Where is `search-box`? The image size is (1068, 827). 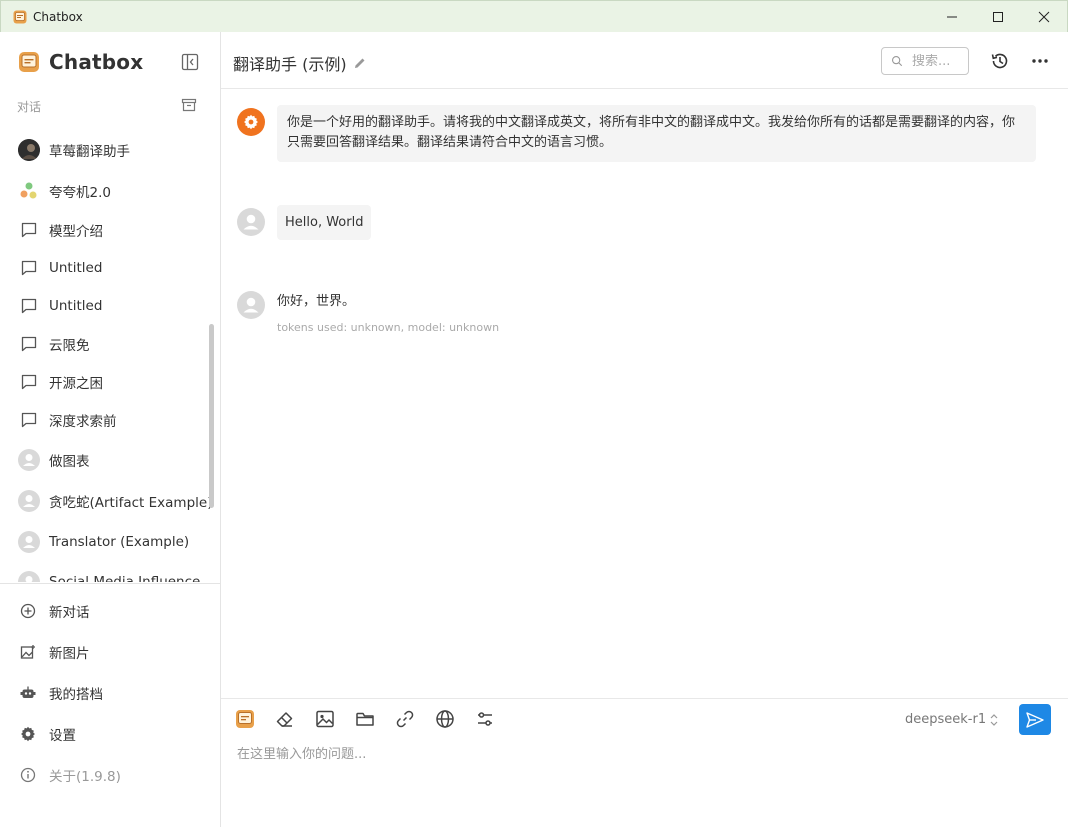
search-box is located at coordinates (925, 61).